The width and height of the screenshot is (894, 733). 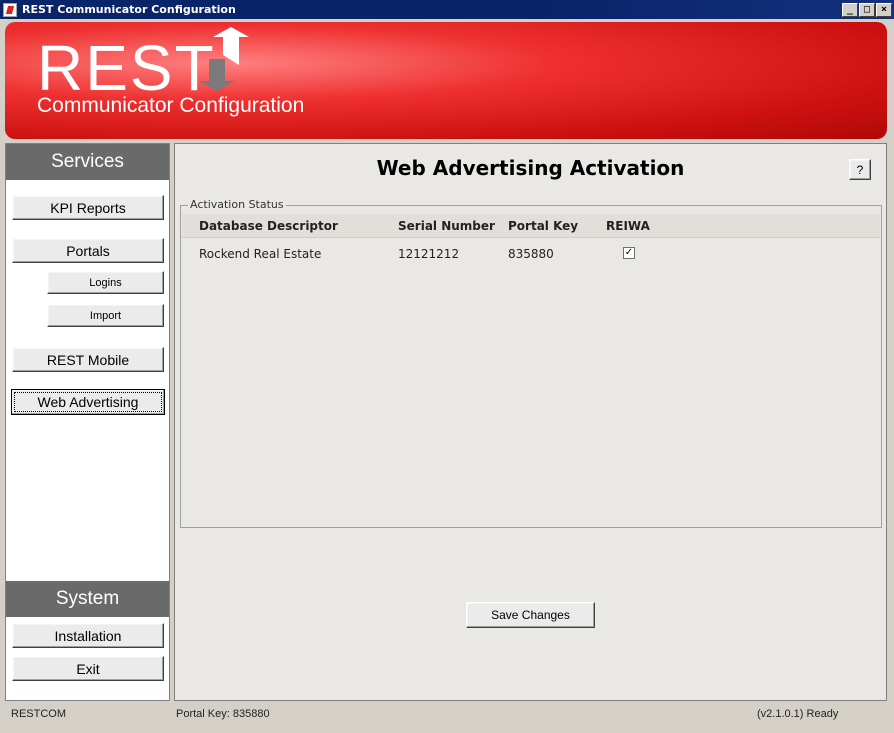 What do you see at coordinates (429, 254) in the screenshot?
I see `serial-number-cell: 12121212` at bounding box center [429, 254].